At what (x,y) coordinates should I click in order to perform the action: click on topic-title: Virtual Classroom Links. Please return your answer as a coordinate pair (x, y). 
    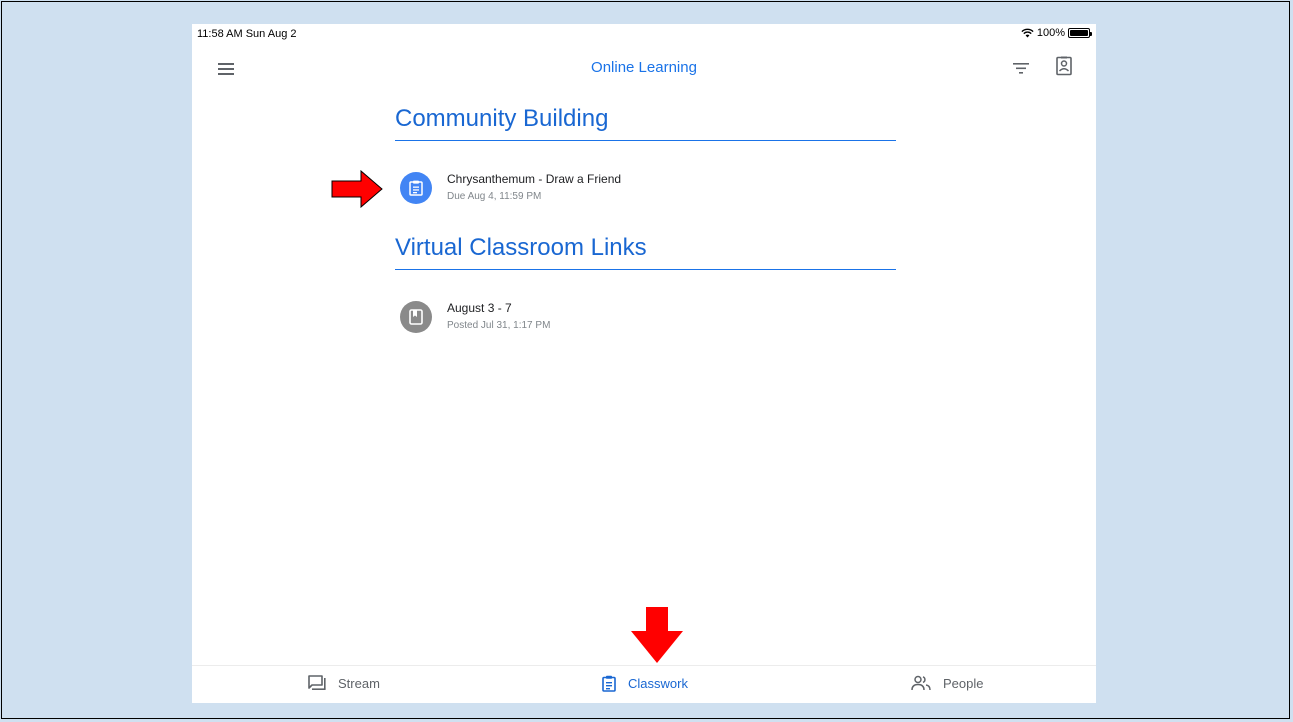
    Looking at the image, I should click on (645, 251).